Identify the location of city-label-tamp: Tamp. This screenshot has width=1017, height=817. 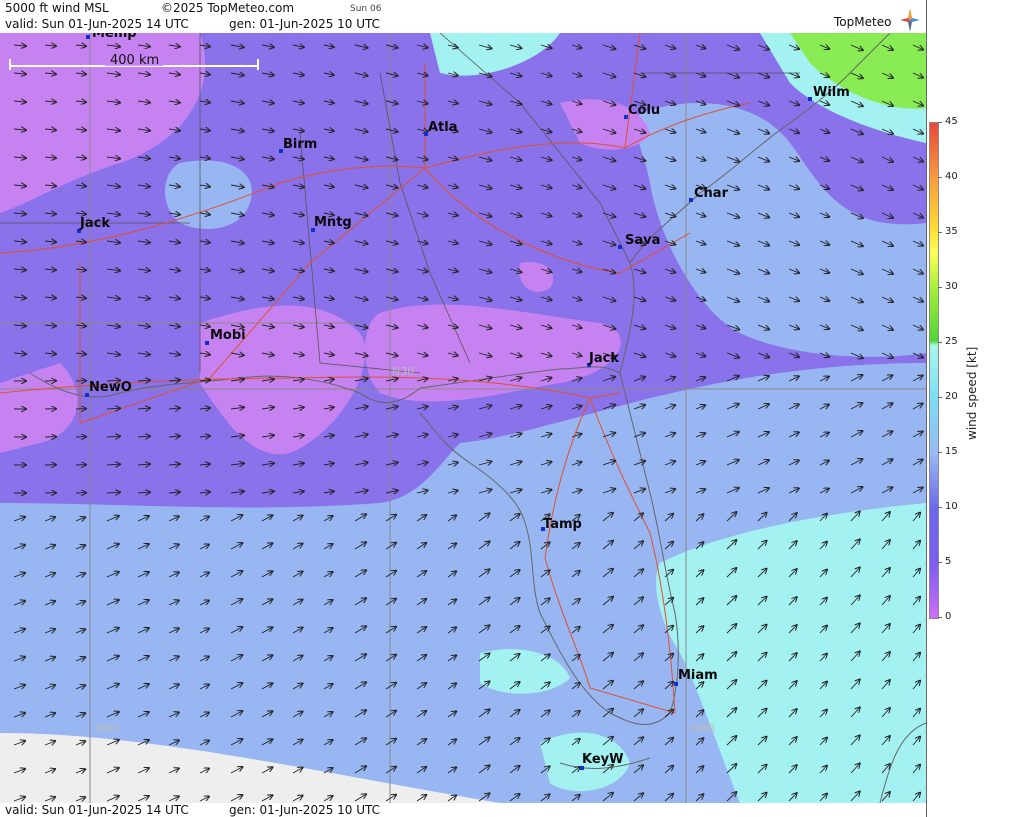
(562, 524).